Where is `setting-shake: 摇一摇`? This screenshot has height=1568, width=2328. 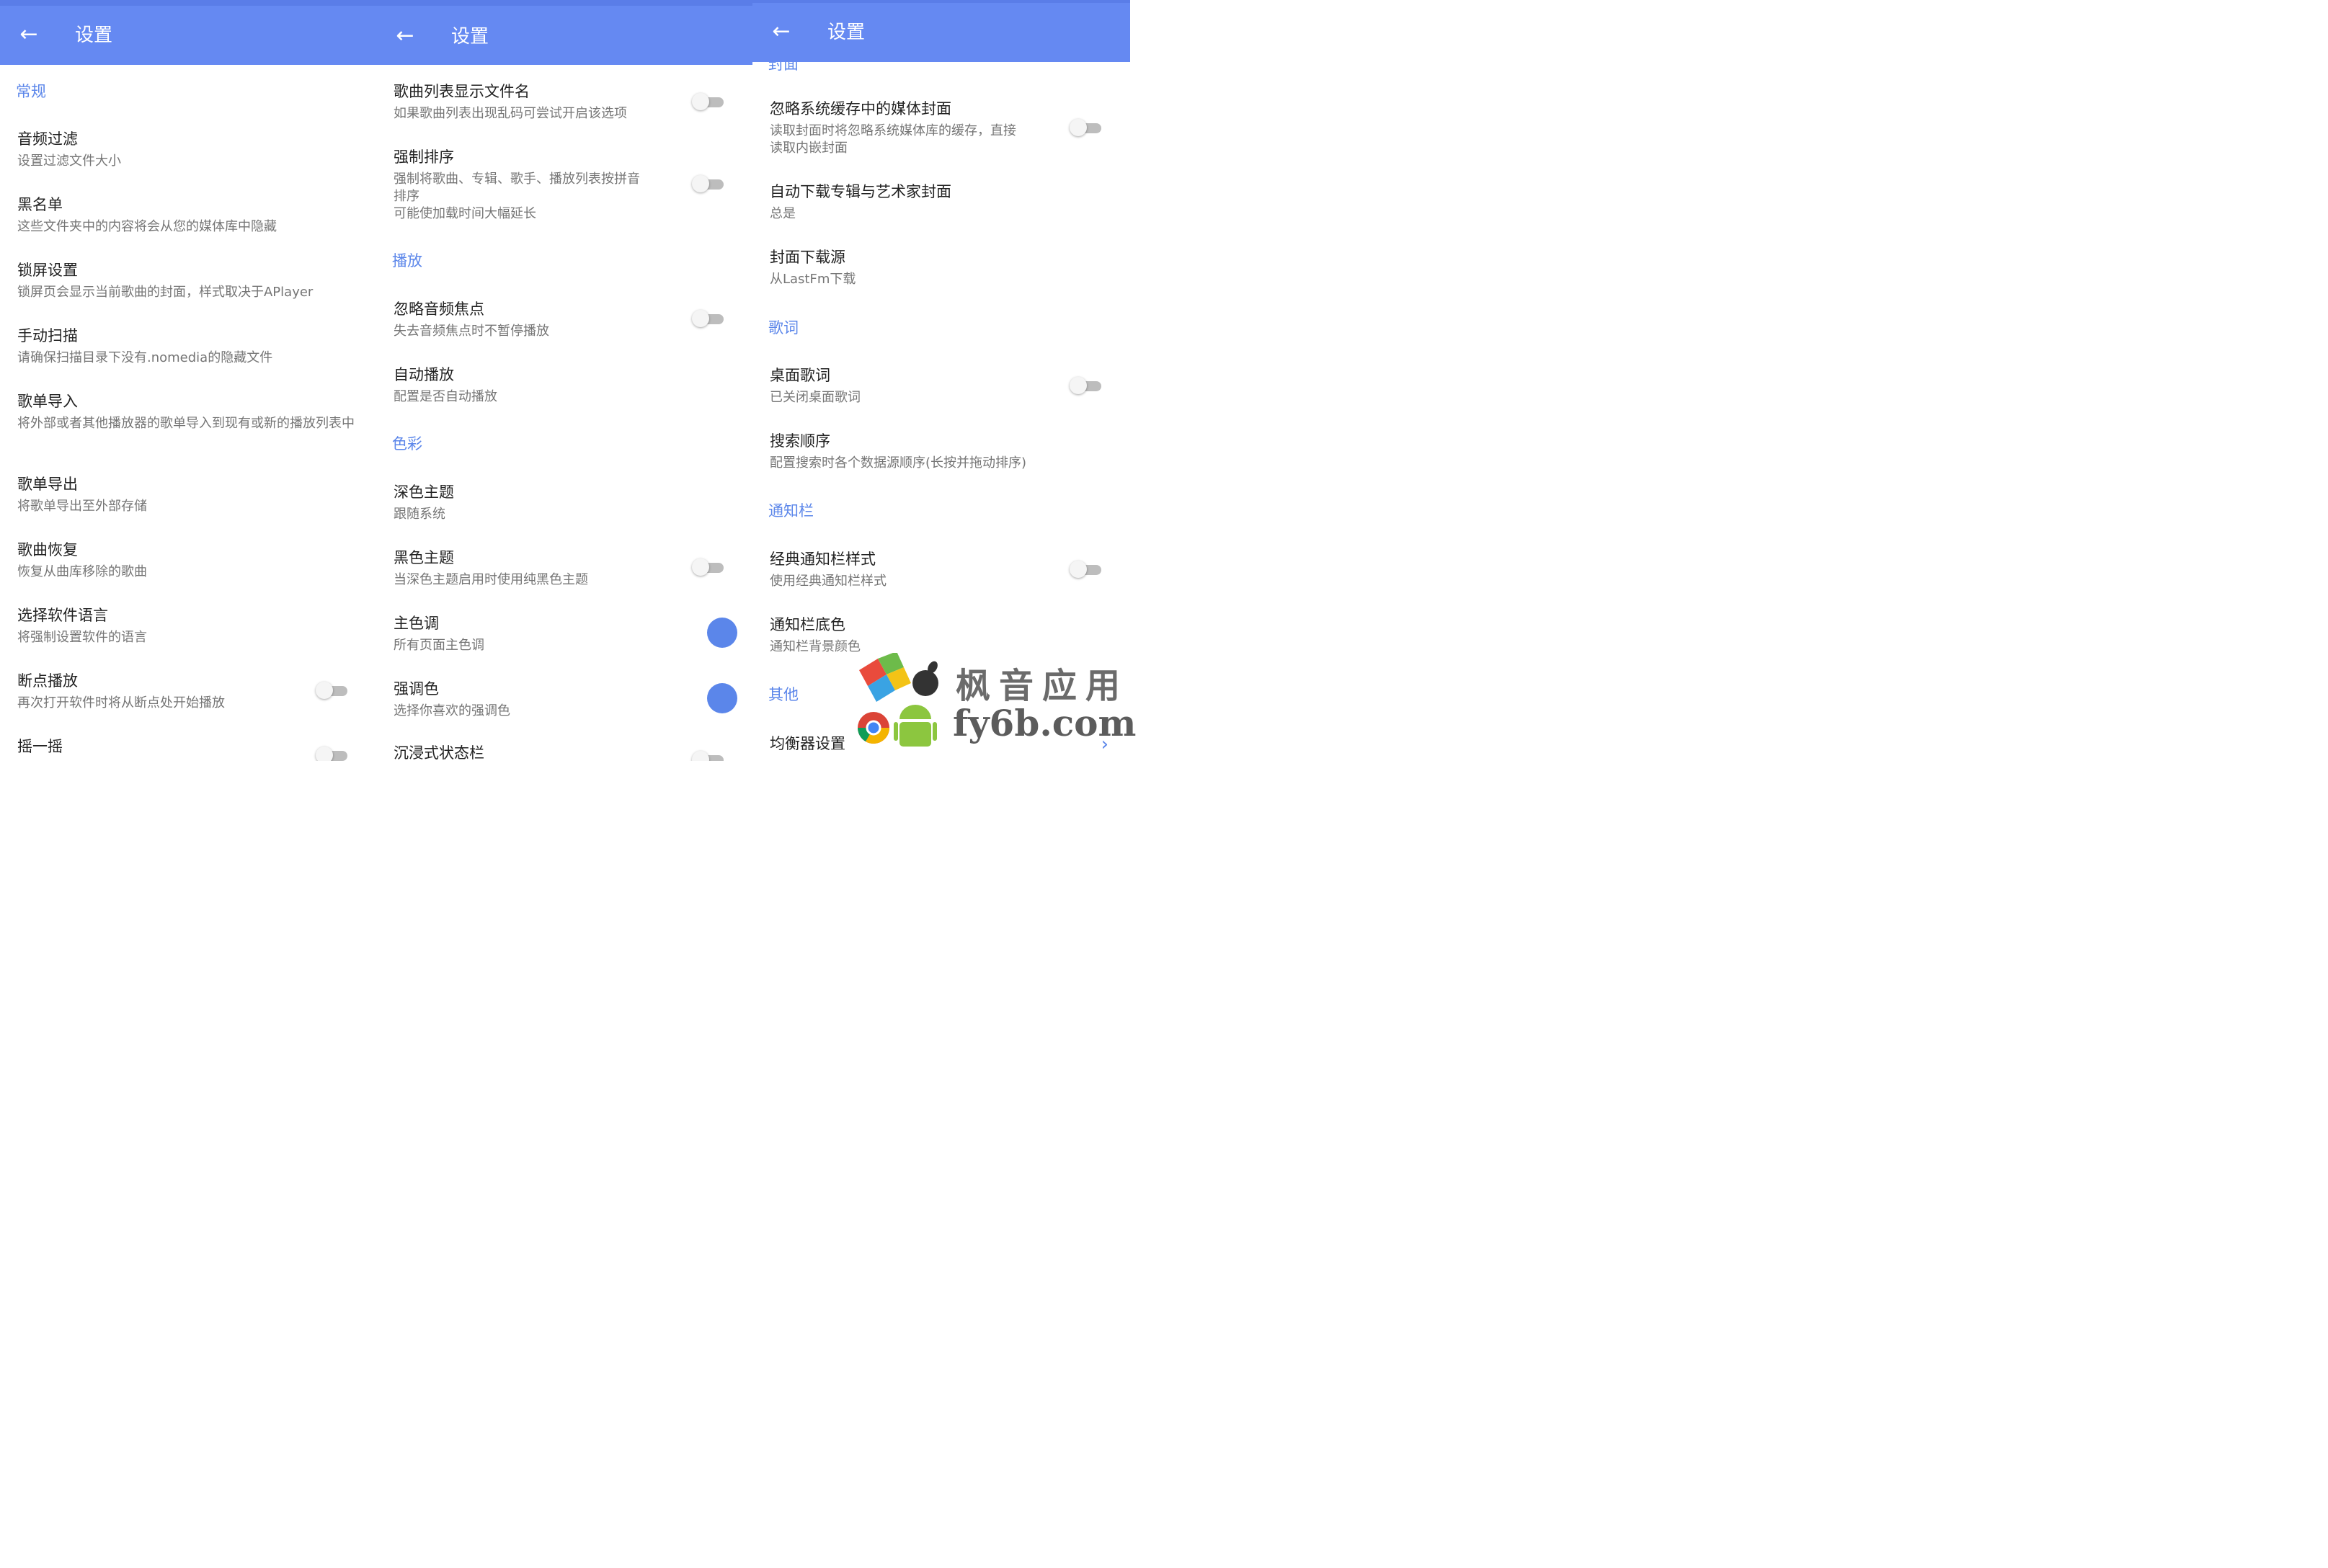
setting-shake: 摇一摇 is located at coordinates (40, 746).